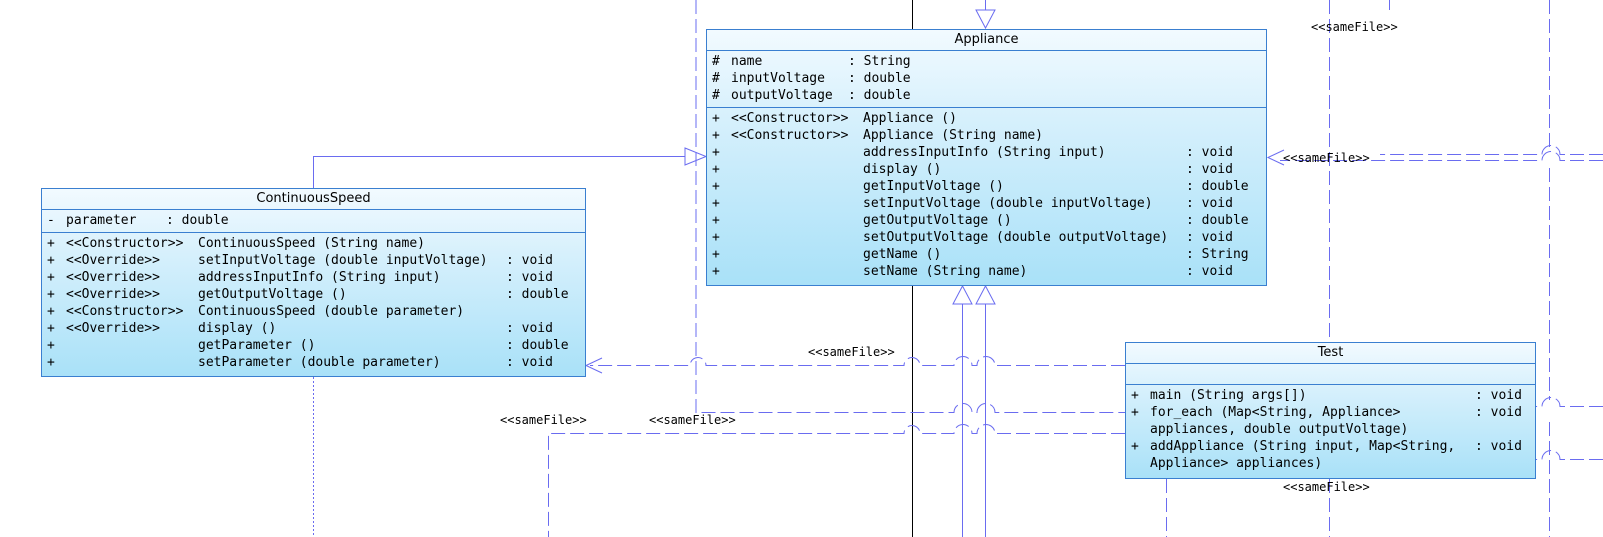 This screenshot has width=1603, height=537. I want to click on operation-signature: Appliance (), so click(910, 118).